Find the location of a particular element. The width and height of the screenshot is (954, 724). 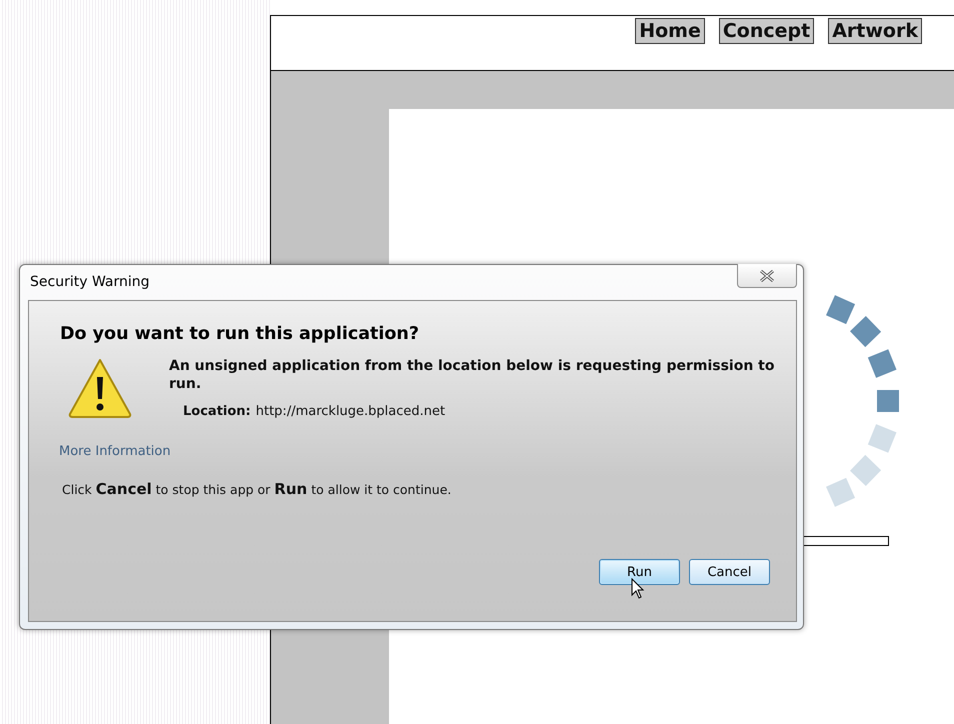

location-value: http://marckluge.bplaced.net is located at coordinates (351, 411).